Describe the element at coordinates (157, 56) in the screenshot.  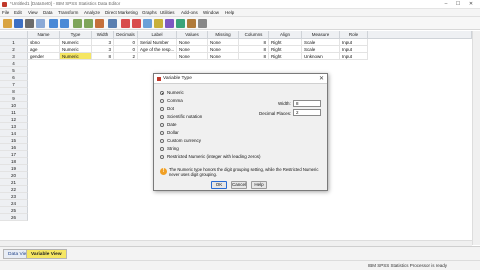
I see `cell-label` at that location.